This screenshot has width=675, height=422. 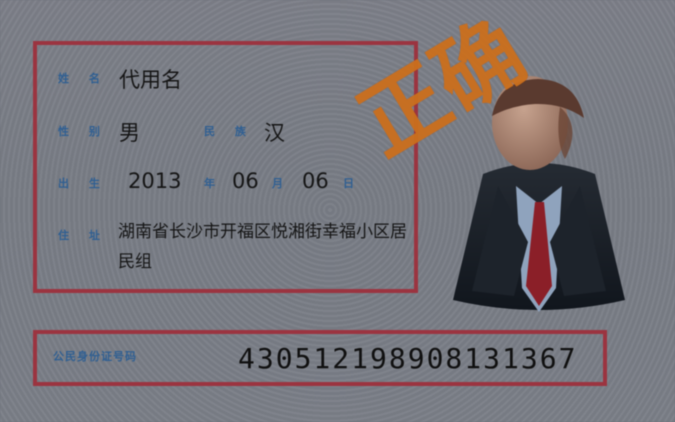 What do you see at coordinates (229, 131) in the screenshot?
I see `ethnicity-label: 民 族` at bounding box center [229, 131].